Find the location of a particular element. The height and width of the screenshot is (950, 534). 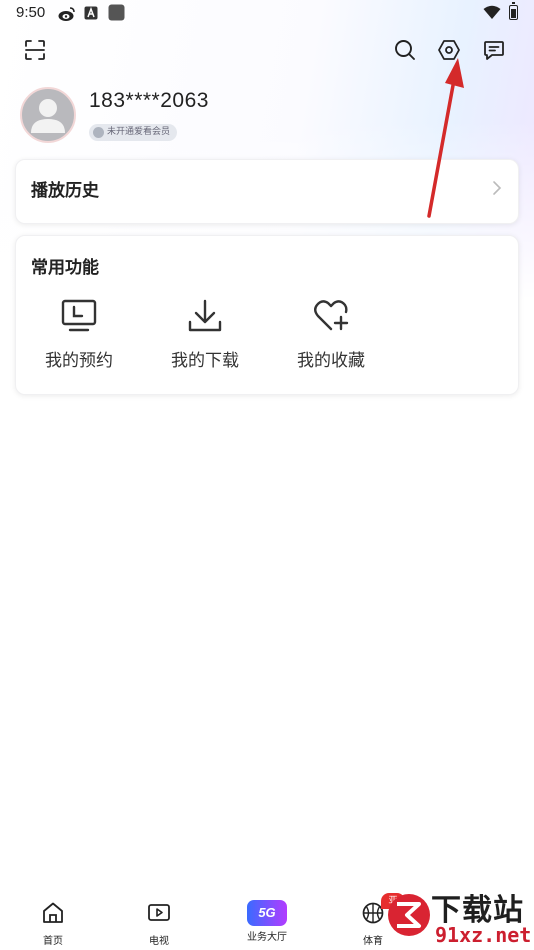

search-button is located at coordinates (405, 50).